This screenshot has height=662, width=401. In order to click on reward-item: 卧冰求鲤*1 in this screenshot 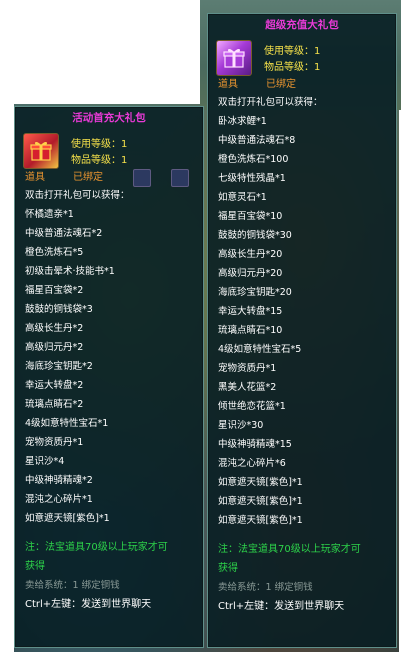, I will do `click(242, 121)`.